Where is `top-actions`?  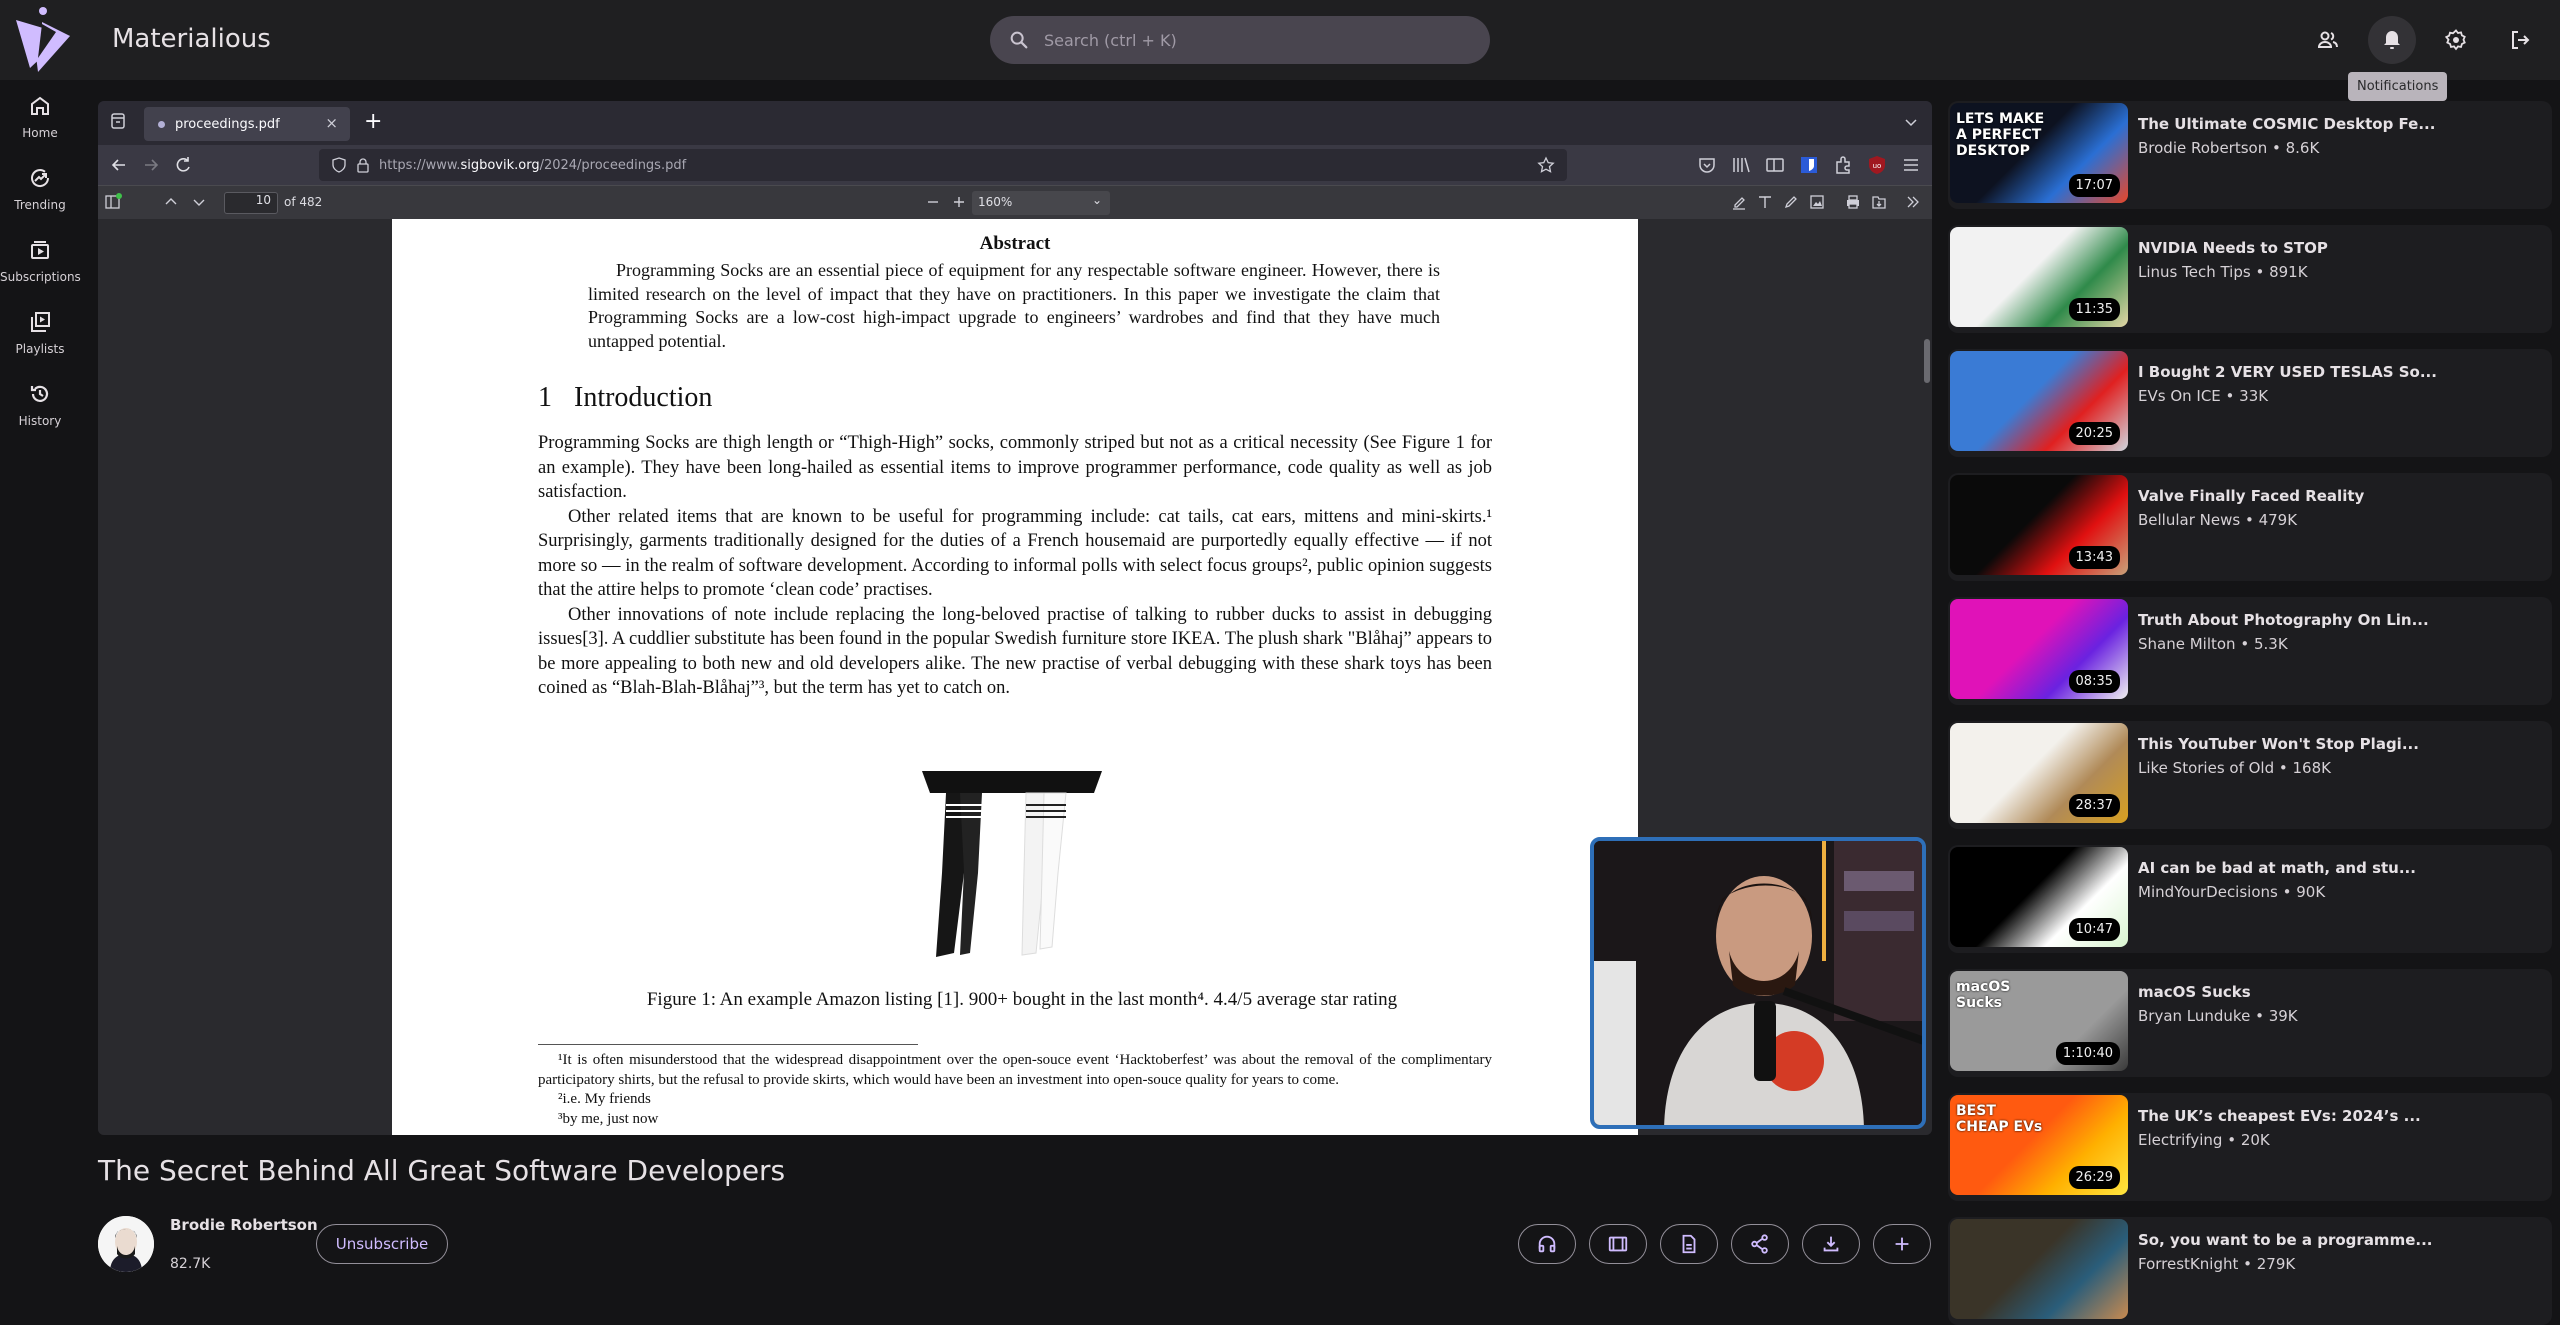
top-actions is located at coordinates (2424, 40).